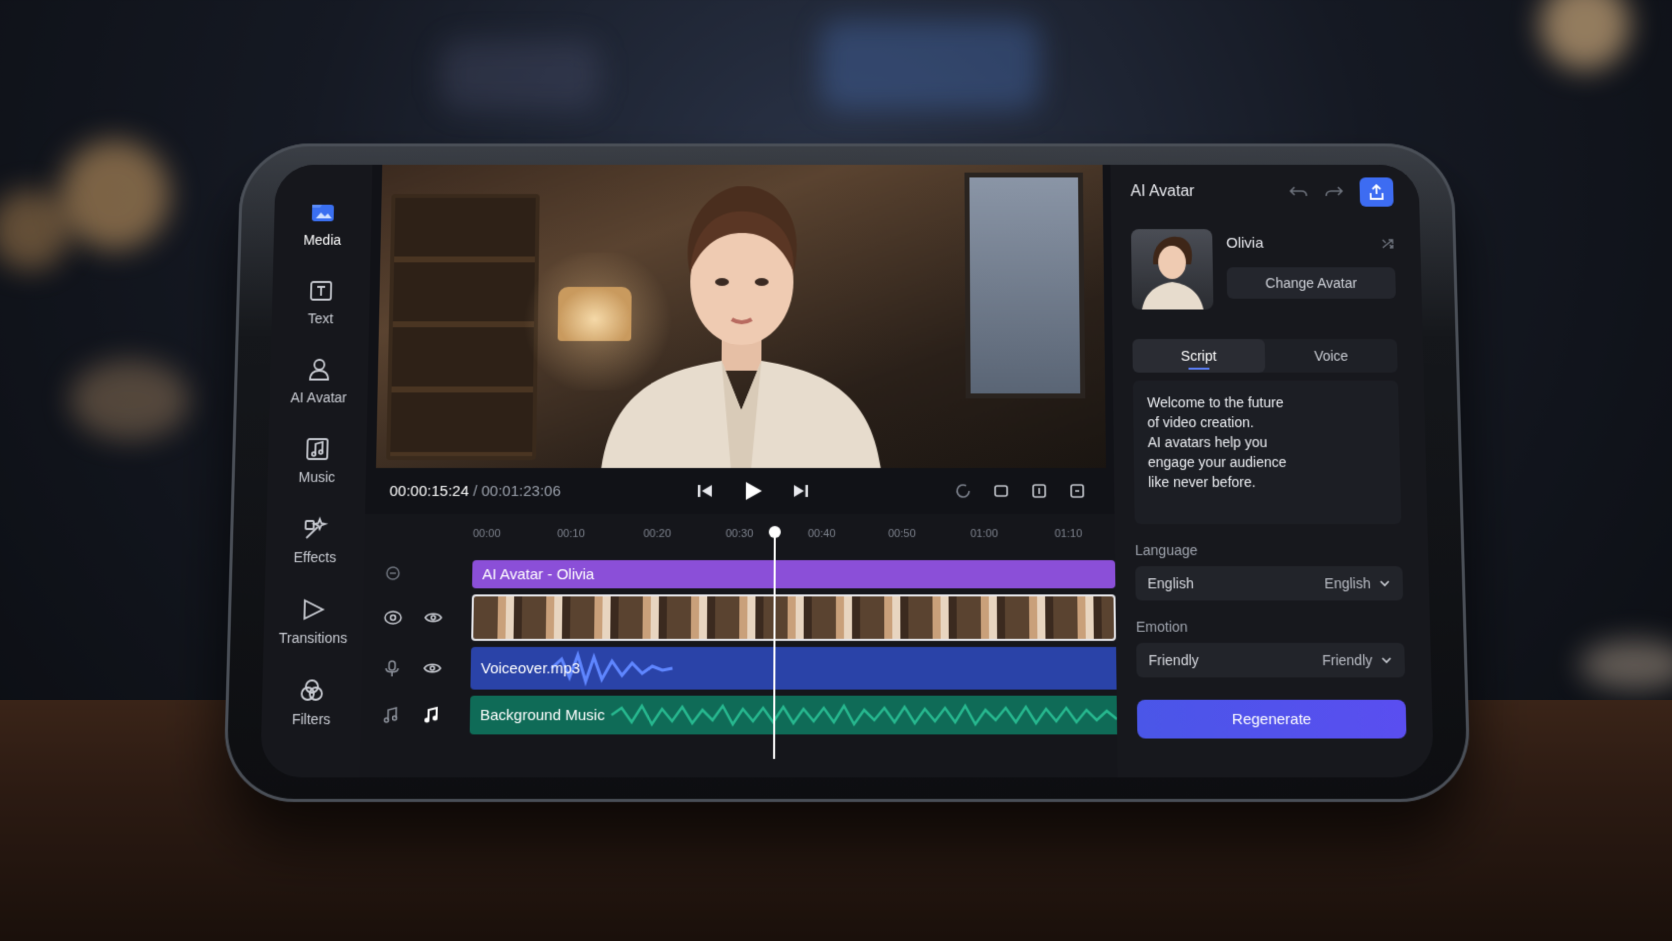 The image size is (1672, 941). I want to click on music-icon, so click(317, 449).